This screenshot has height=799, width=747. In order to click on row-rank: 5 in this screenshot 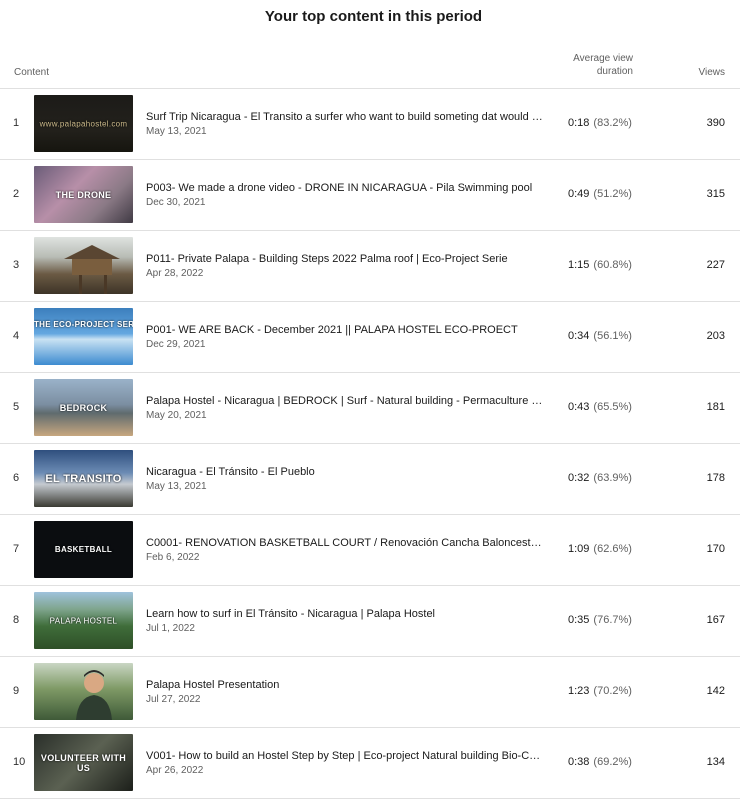, I will do `click(16, 407)`.